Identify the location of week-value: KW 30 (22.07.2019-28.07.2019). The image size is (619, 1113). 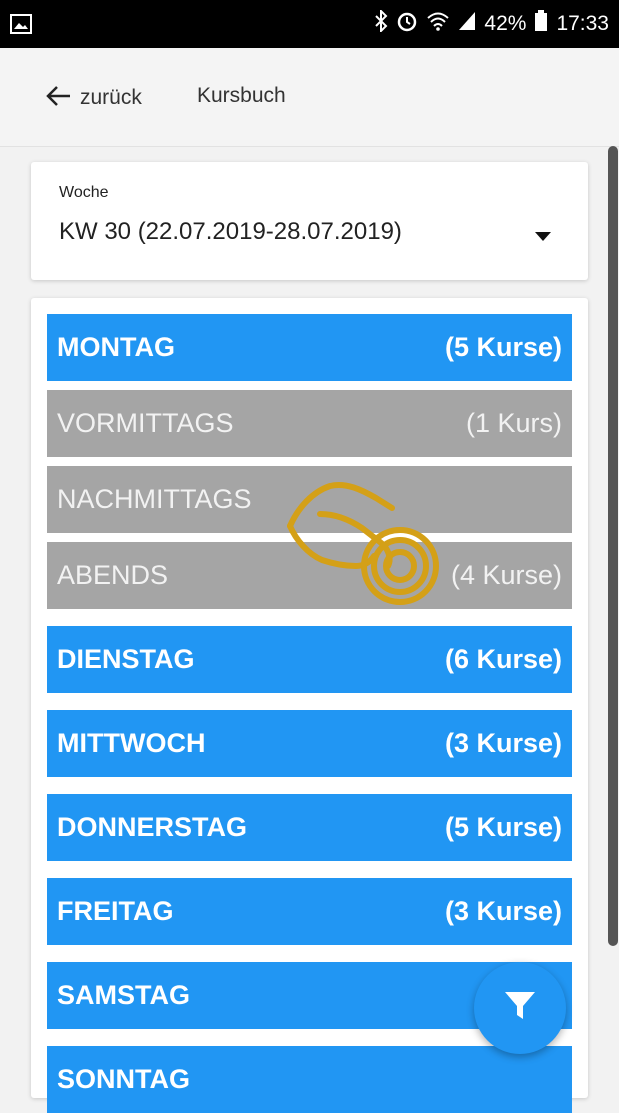
(230, 231).